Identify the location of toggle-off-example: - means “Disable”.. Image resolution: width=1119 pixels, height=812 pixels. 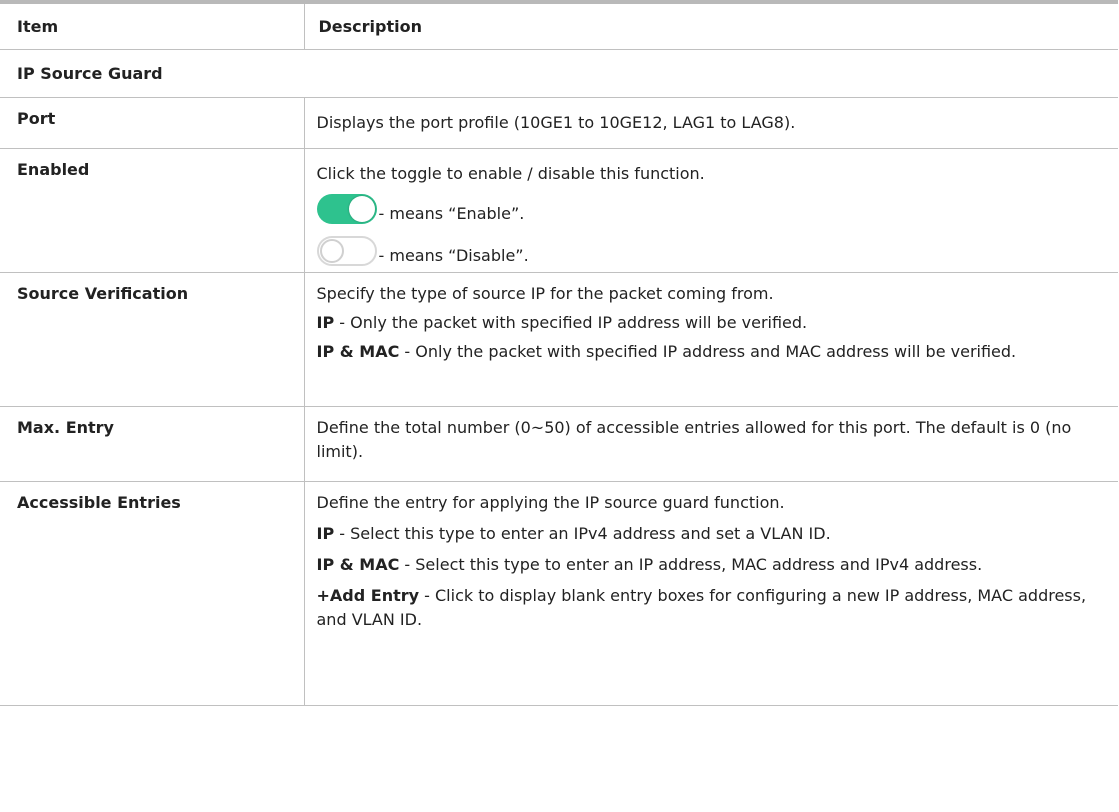
(711, 248).